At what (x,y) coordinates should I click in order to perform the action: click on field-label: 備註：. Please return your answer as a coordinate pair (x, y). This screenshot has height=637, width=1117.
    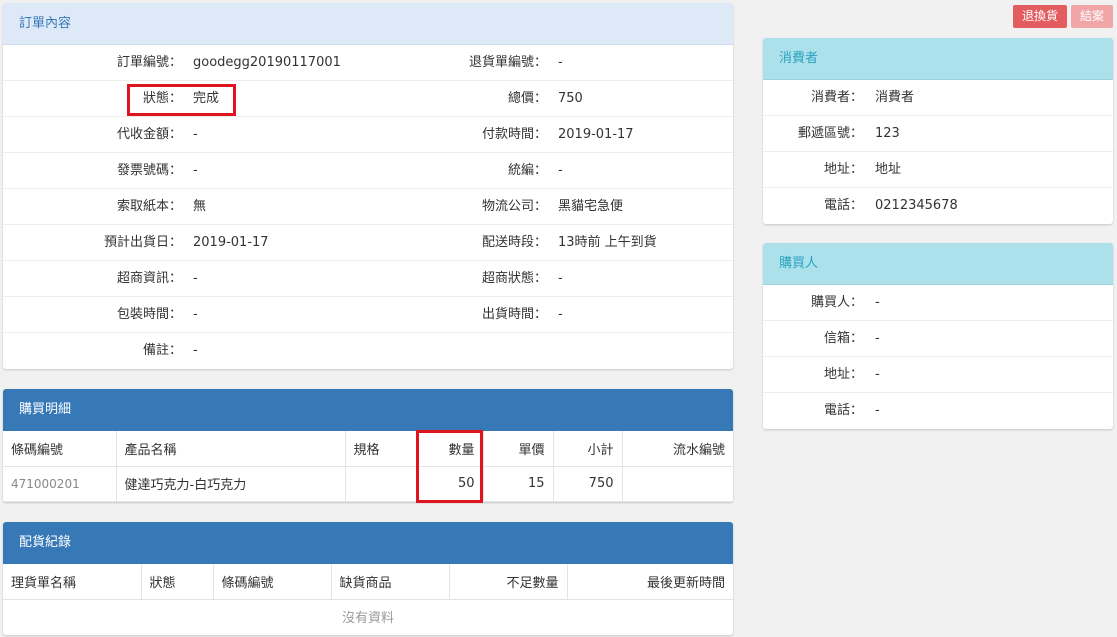
    Looking at the image, I should click on (162, 350).